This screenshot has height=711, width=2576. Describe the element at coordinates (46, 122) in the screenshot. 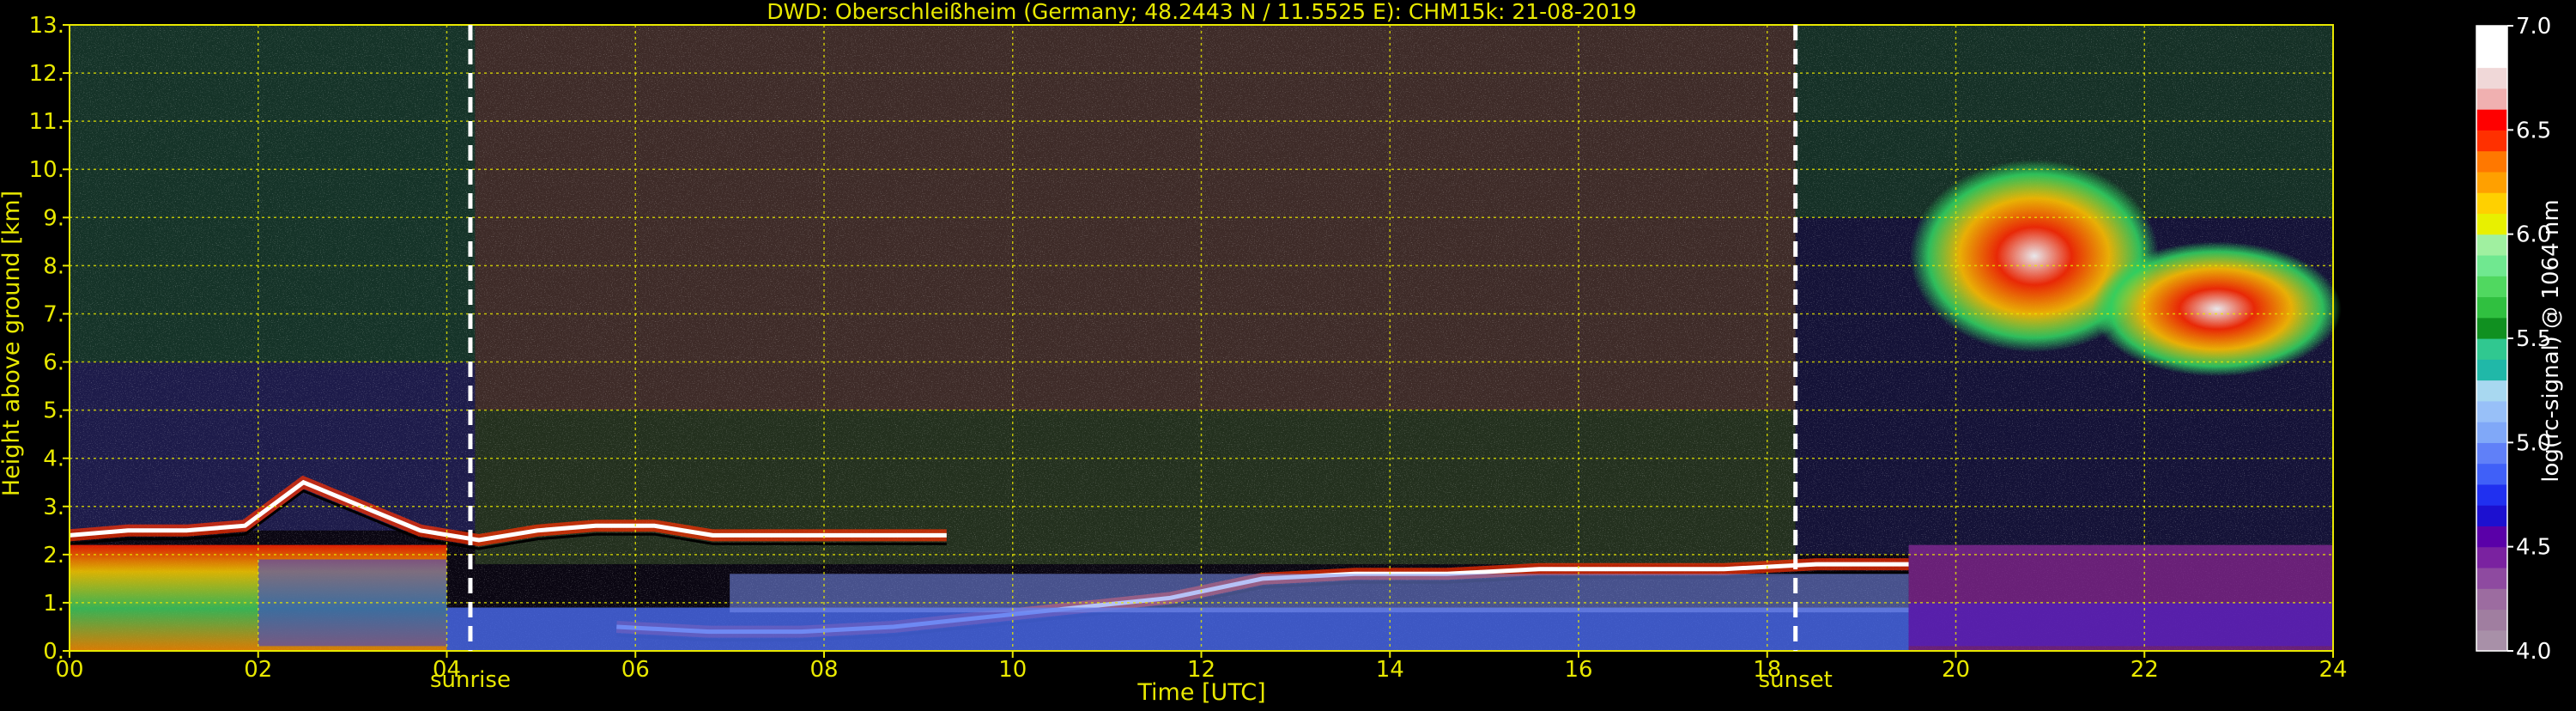

I see `y-tick-label: 11.` at that location.